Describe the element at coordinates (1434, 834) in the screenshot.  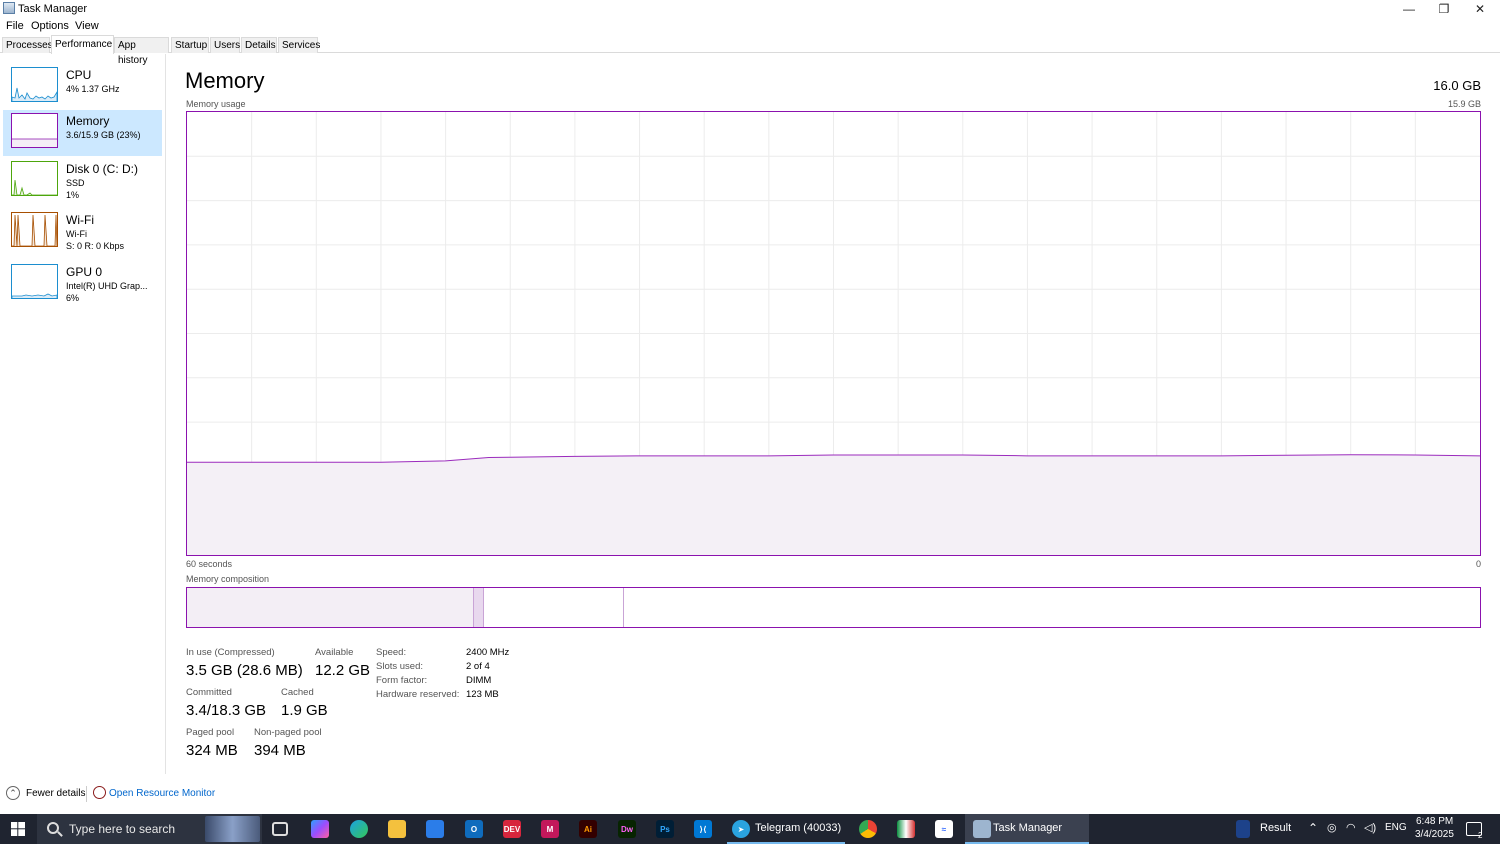
I see `clock-date: 3/4/2025` at that location.